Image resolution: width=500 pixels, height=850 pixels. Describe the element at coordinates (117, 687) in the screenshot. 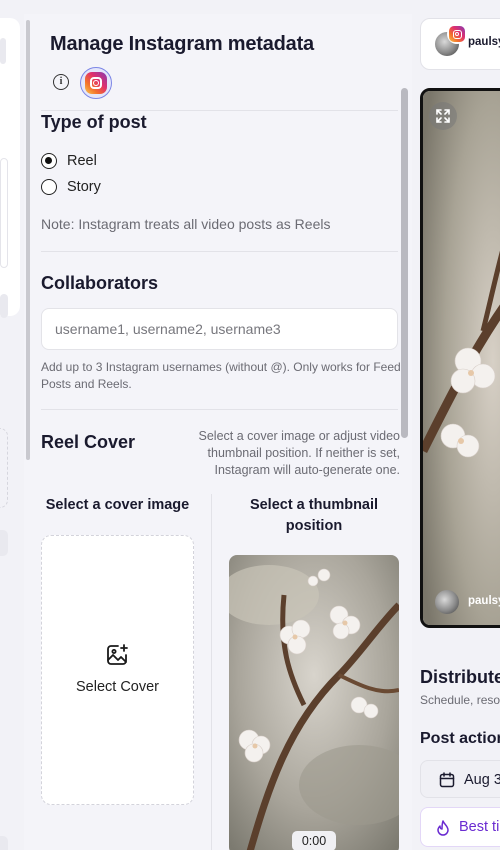

I see `select-cover-label: Select Cover` at that location.